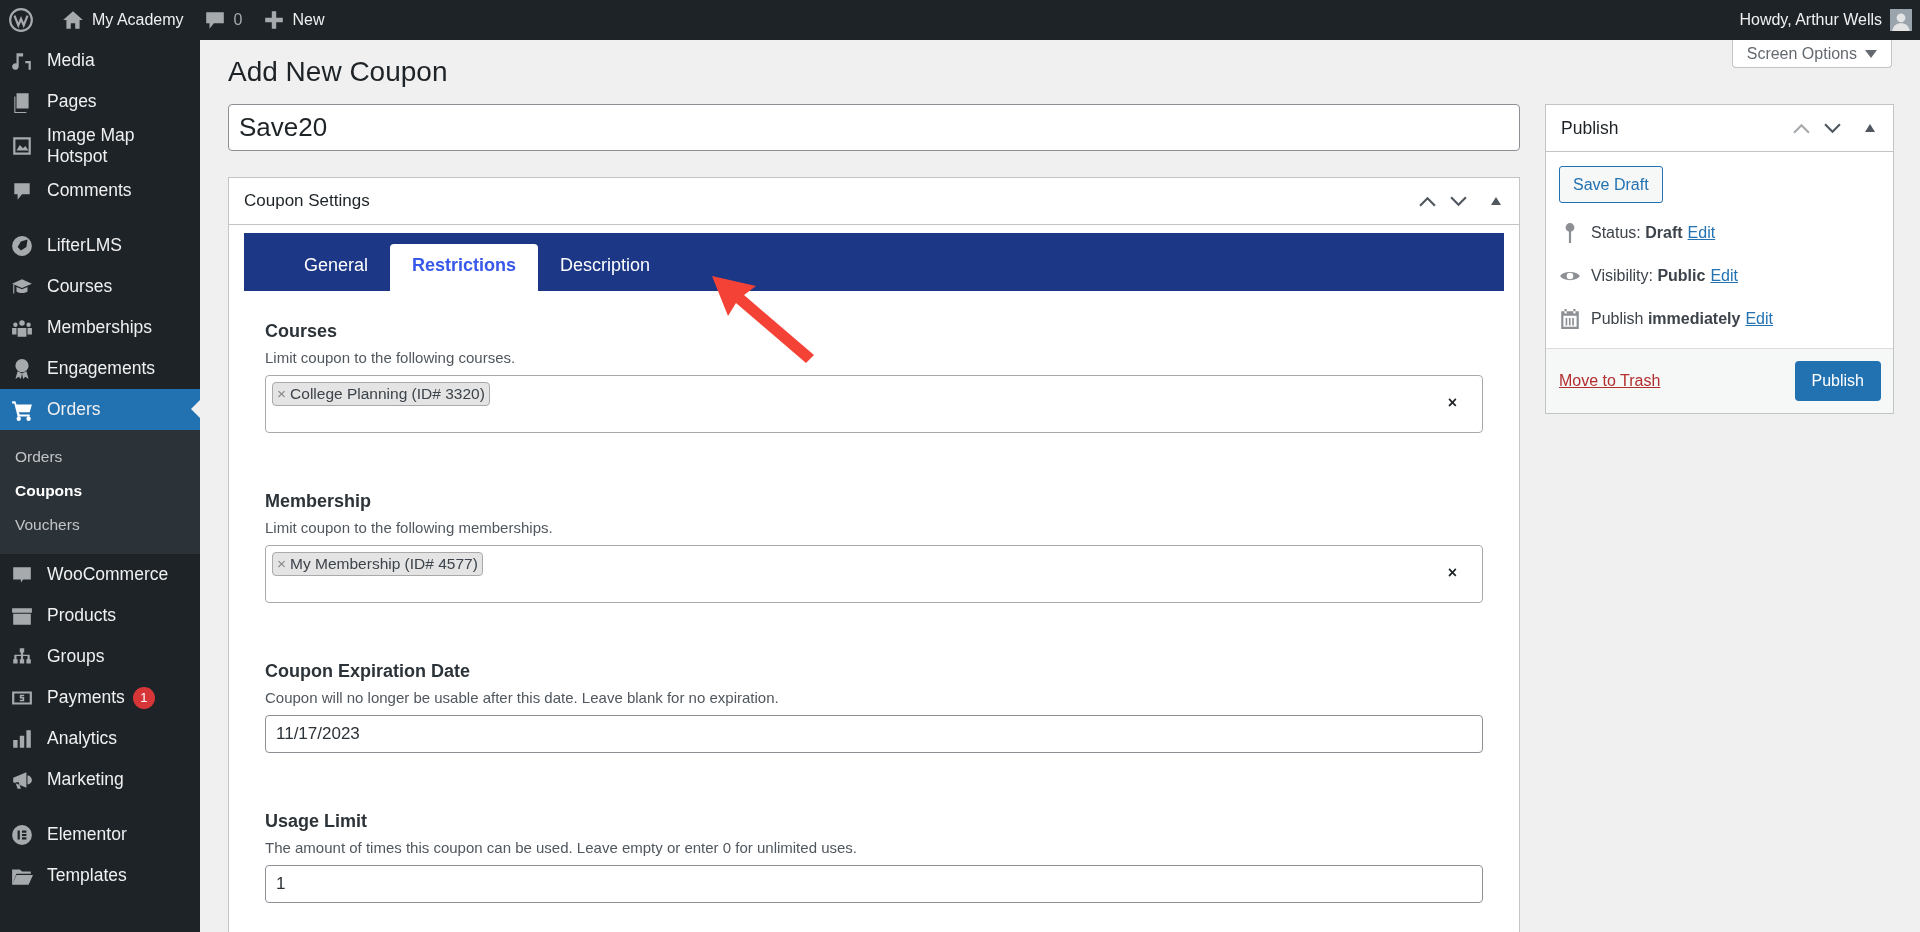 This screenshot has height=932, width=1920. What do you see at coordinates (123, 20) in the screenshot?
I see `site-name-link: My Academy` at bounding box center [123, 20].